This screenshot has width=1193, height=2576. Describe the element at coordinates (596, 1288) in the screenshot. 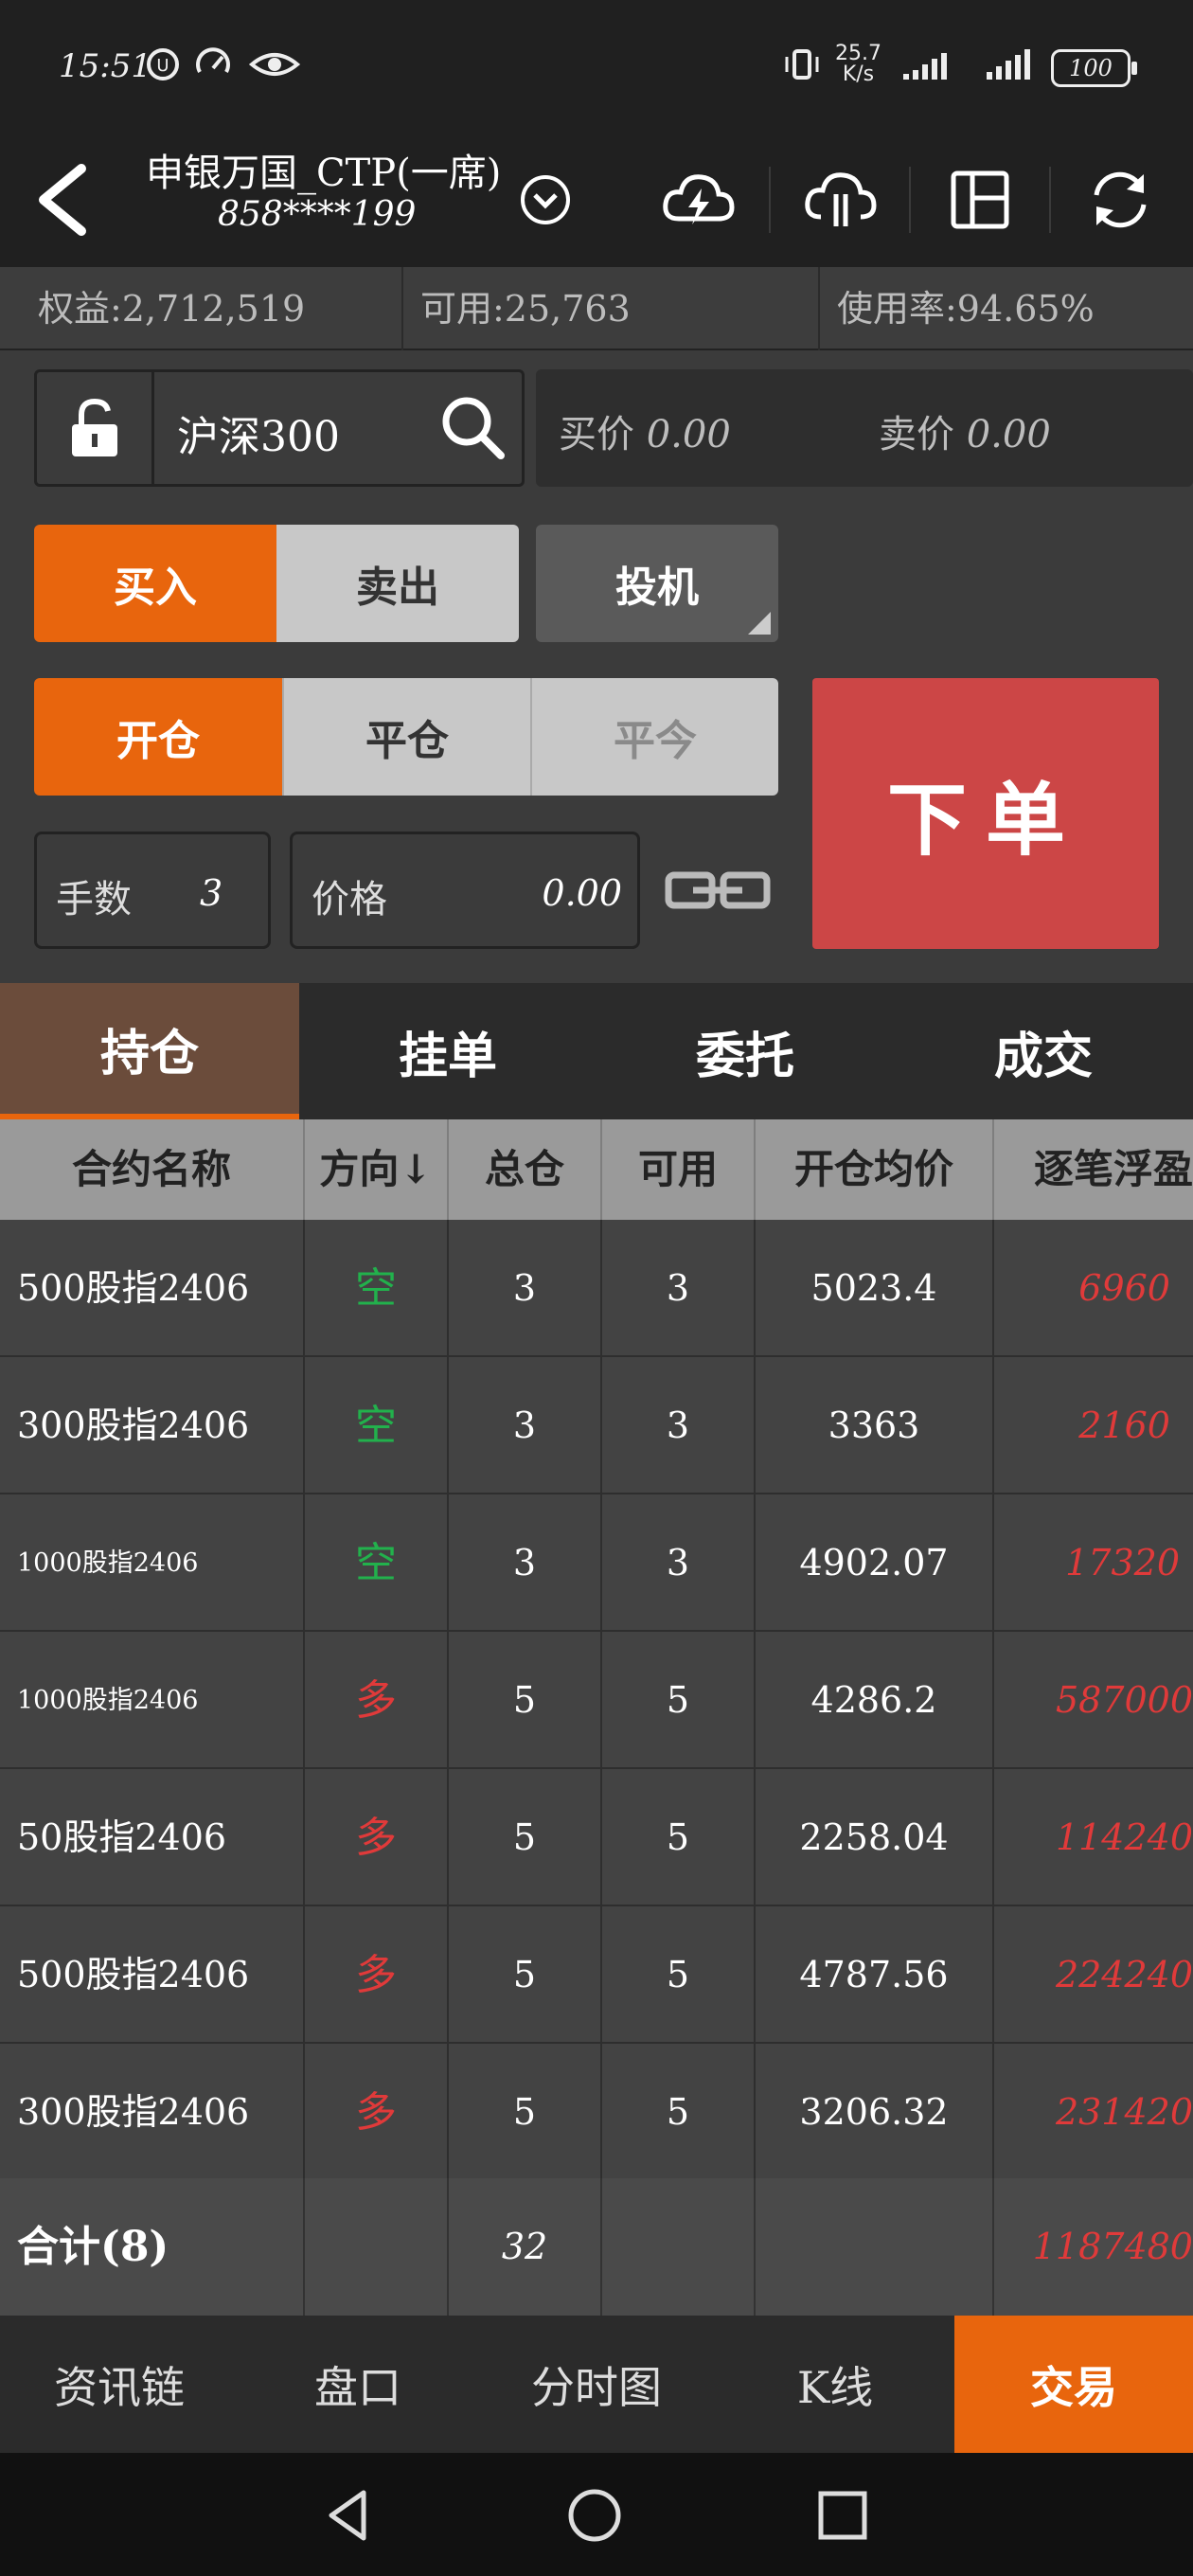

I see `table-row: 500股指2406 空 3 3 5023.4 6960` at that location.